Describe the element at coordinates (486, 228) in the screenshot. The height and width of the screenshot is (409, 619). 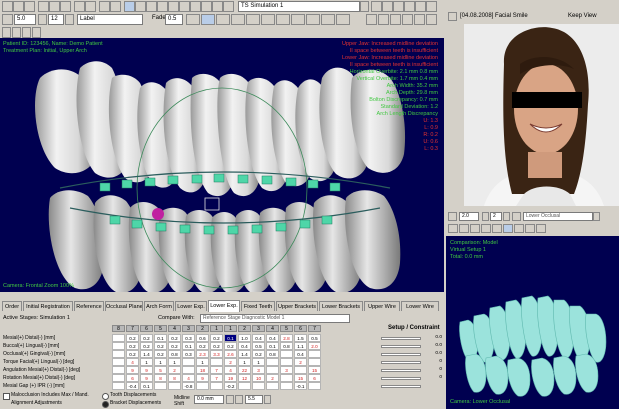
I see `mini-tool-d-icon` at that location.